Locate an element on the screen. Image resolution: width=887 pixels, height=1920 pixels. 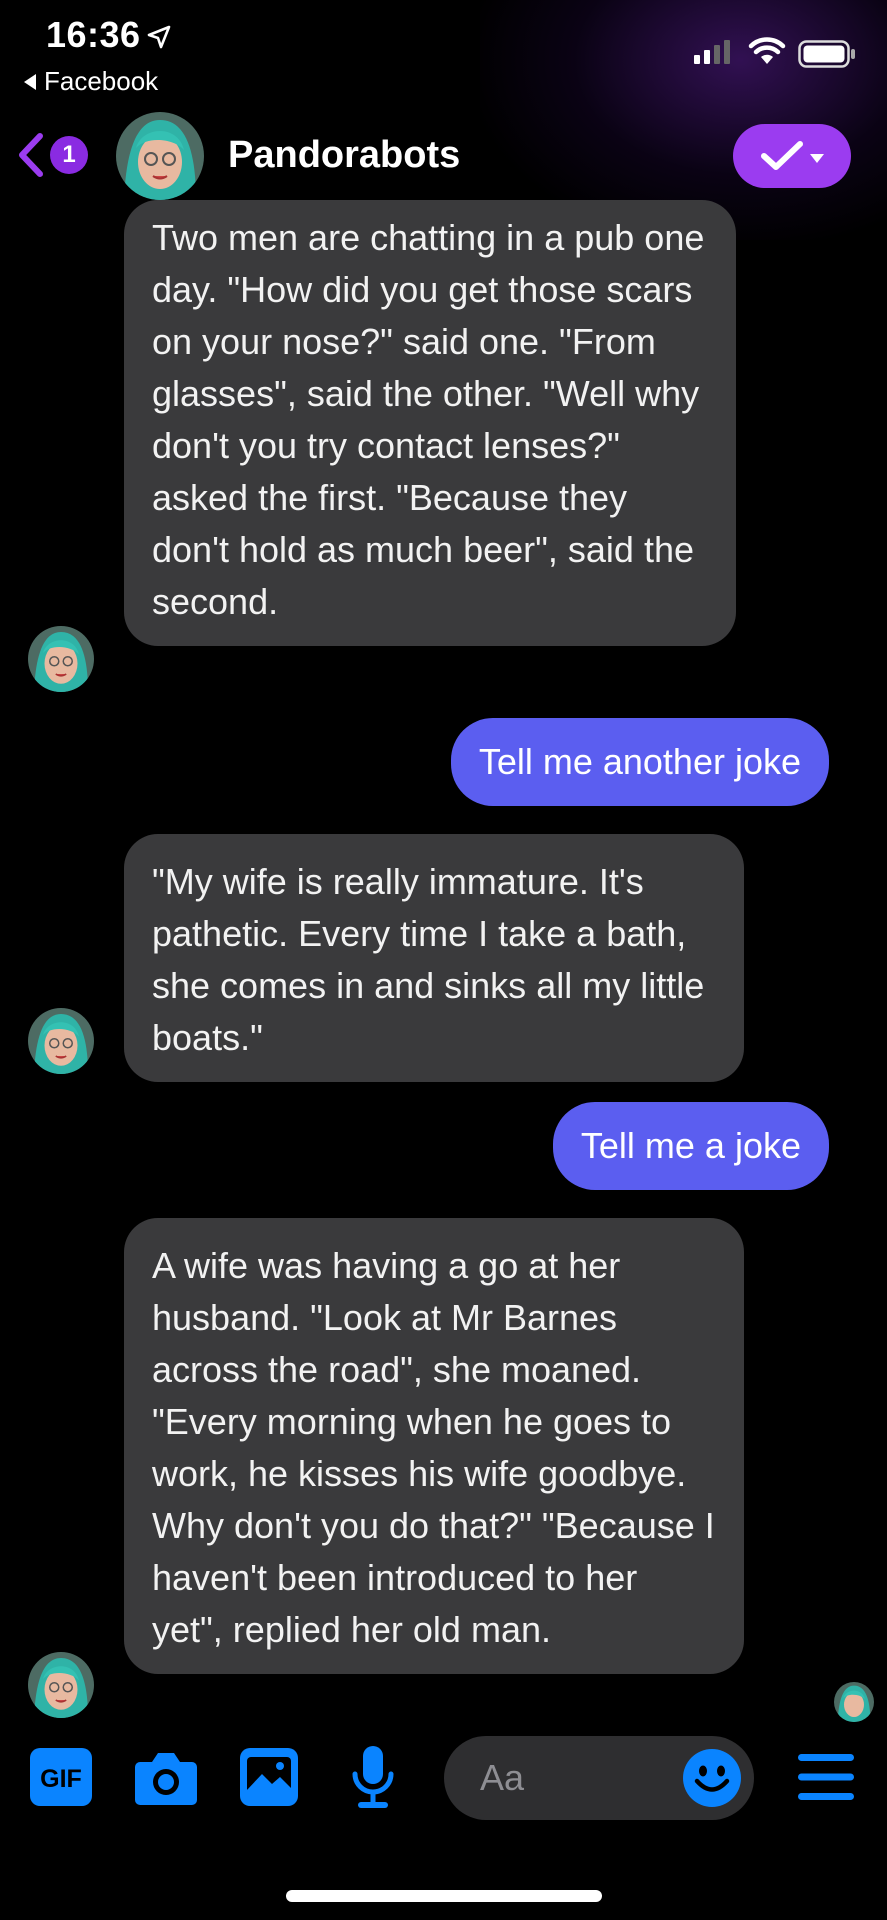
gif-label: GIF is located at coordinates (61, 1779).